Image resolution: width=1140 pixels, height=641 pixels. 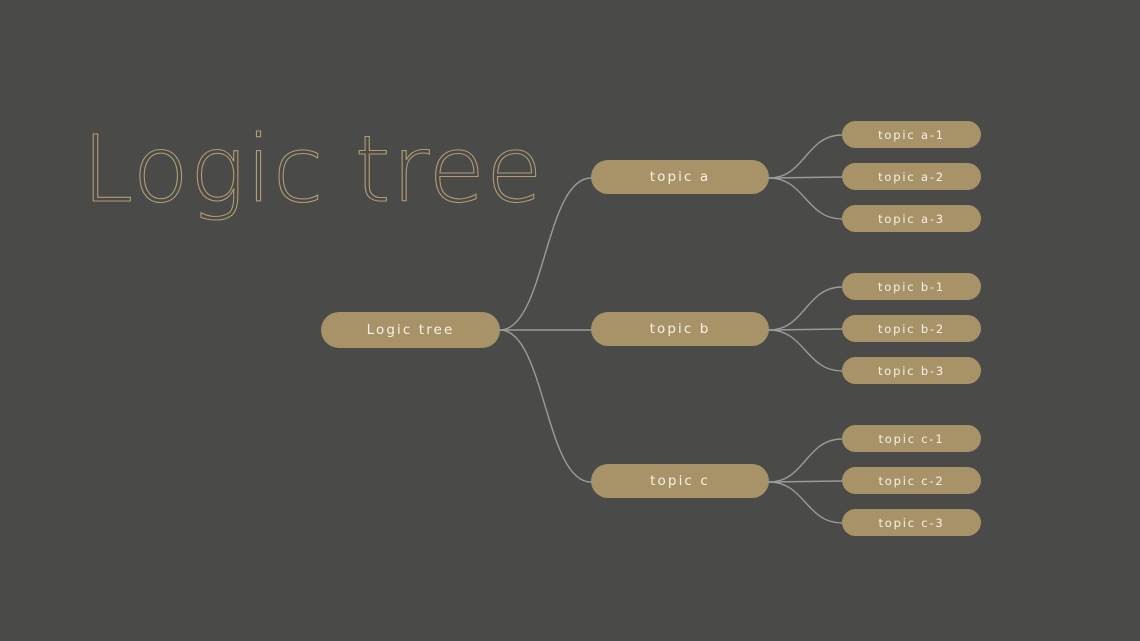 I want to click on node-leaf-b-2-label: topic b-2, so click(x=911, y=328).